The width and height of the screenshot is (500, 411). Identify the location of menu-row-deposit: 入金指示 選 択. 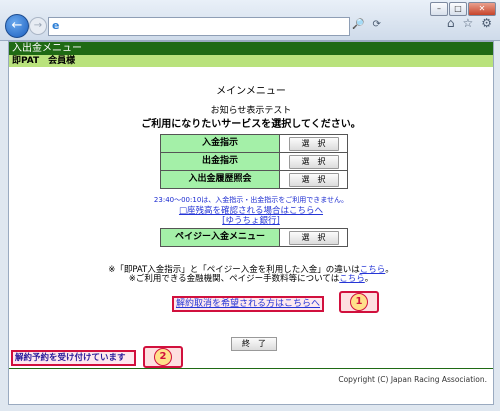
(254, 143).